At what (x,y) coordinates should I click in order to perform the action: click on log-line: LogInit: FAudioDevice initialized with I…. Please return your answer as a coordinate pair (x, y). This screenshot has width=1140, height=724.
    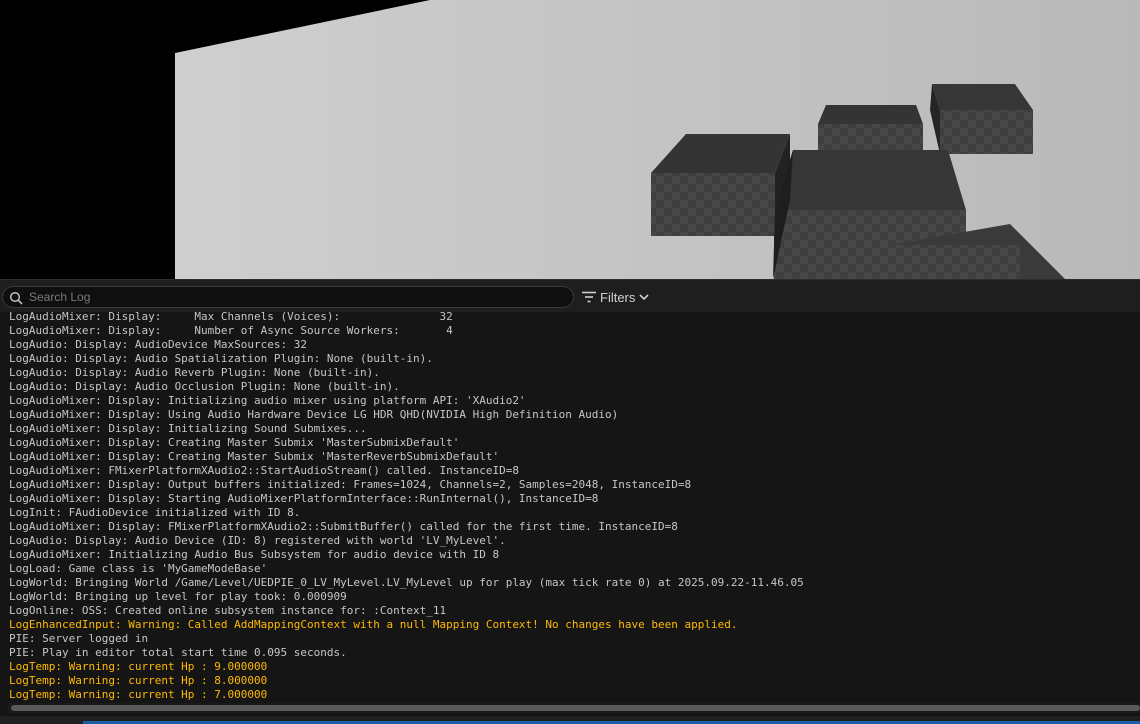
    Looking at the image, I should click on (155, 512).